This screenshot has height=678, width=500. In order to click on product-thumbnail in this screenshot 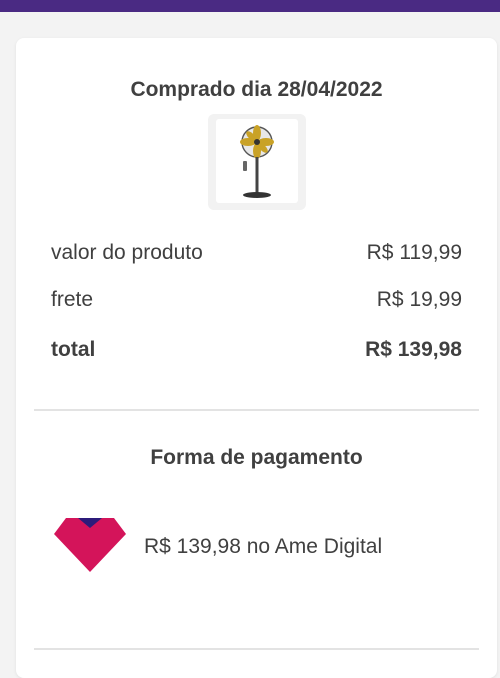, I will do `click(257, 162)`.